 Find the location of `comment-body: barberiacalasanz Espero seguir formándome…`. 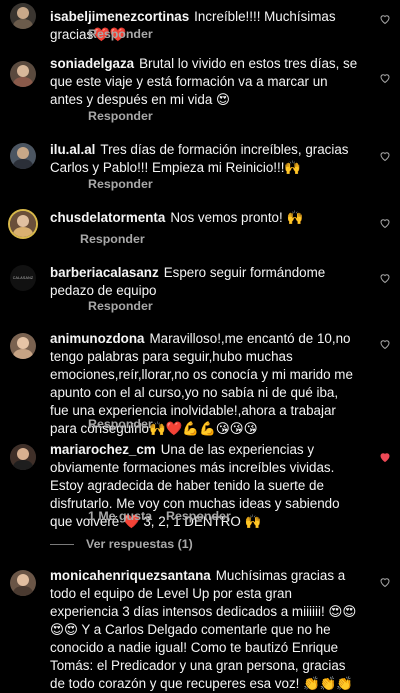

comment-body: barberiacalasanz Espero seguir formándome… is located at coordinates (204, 282).